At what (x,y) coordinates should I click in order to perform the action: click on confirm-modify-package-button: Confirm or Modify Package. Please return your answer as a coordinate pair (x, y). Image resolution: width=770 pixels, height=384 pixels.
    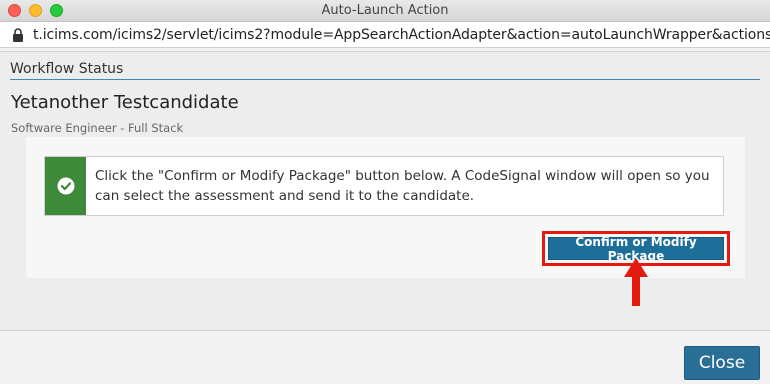
    Looking at the image, I should click on (636, 249).